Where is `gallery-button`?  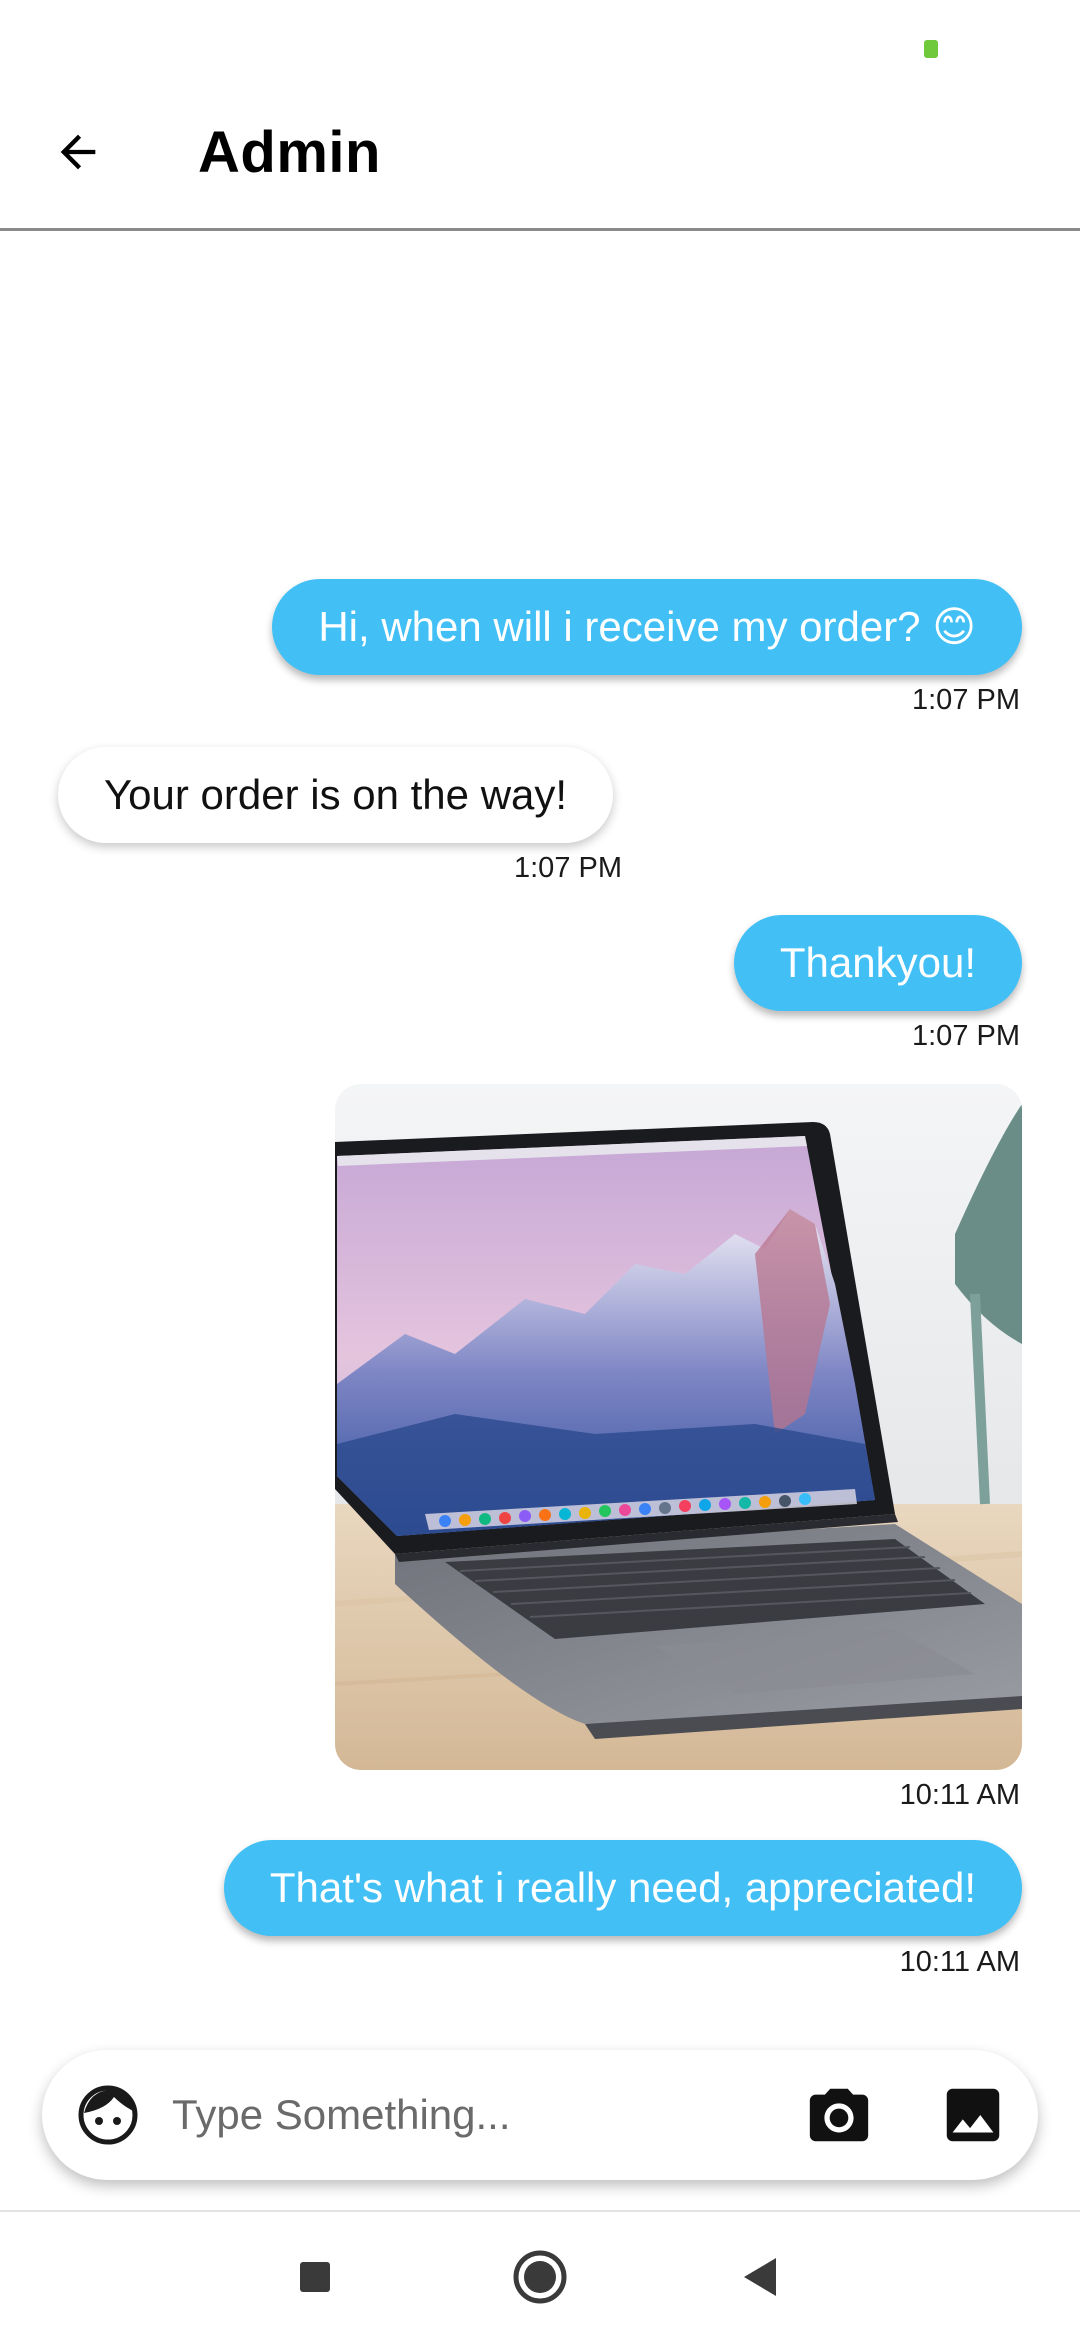 gallery-button is located at coordinates (973, 2115).